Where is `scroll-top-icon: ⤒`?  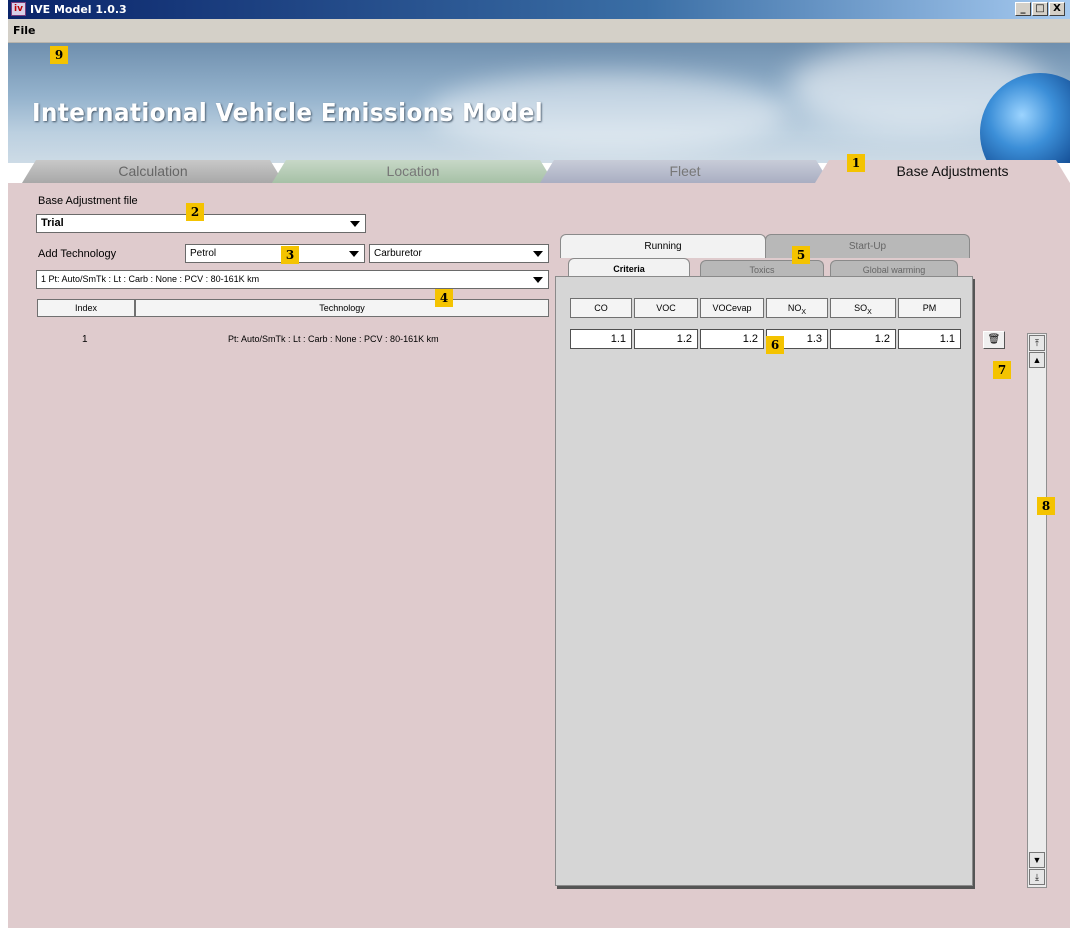 scroll-top-icon: ⤒ is located at coordinates (1037, 343).